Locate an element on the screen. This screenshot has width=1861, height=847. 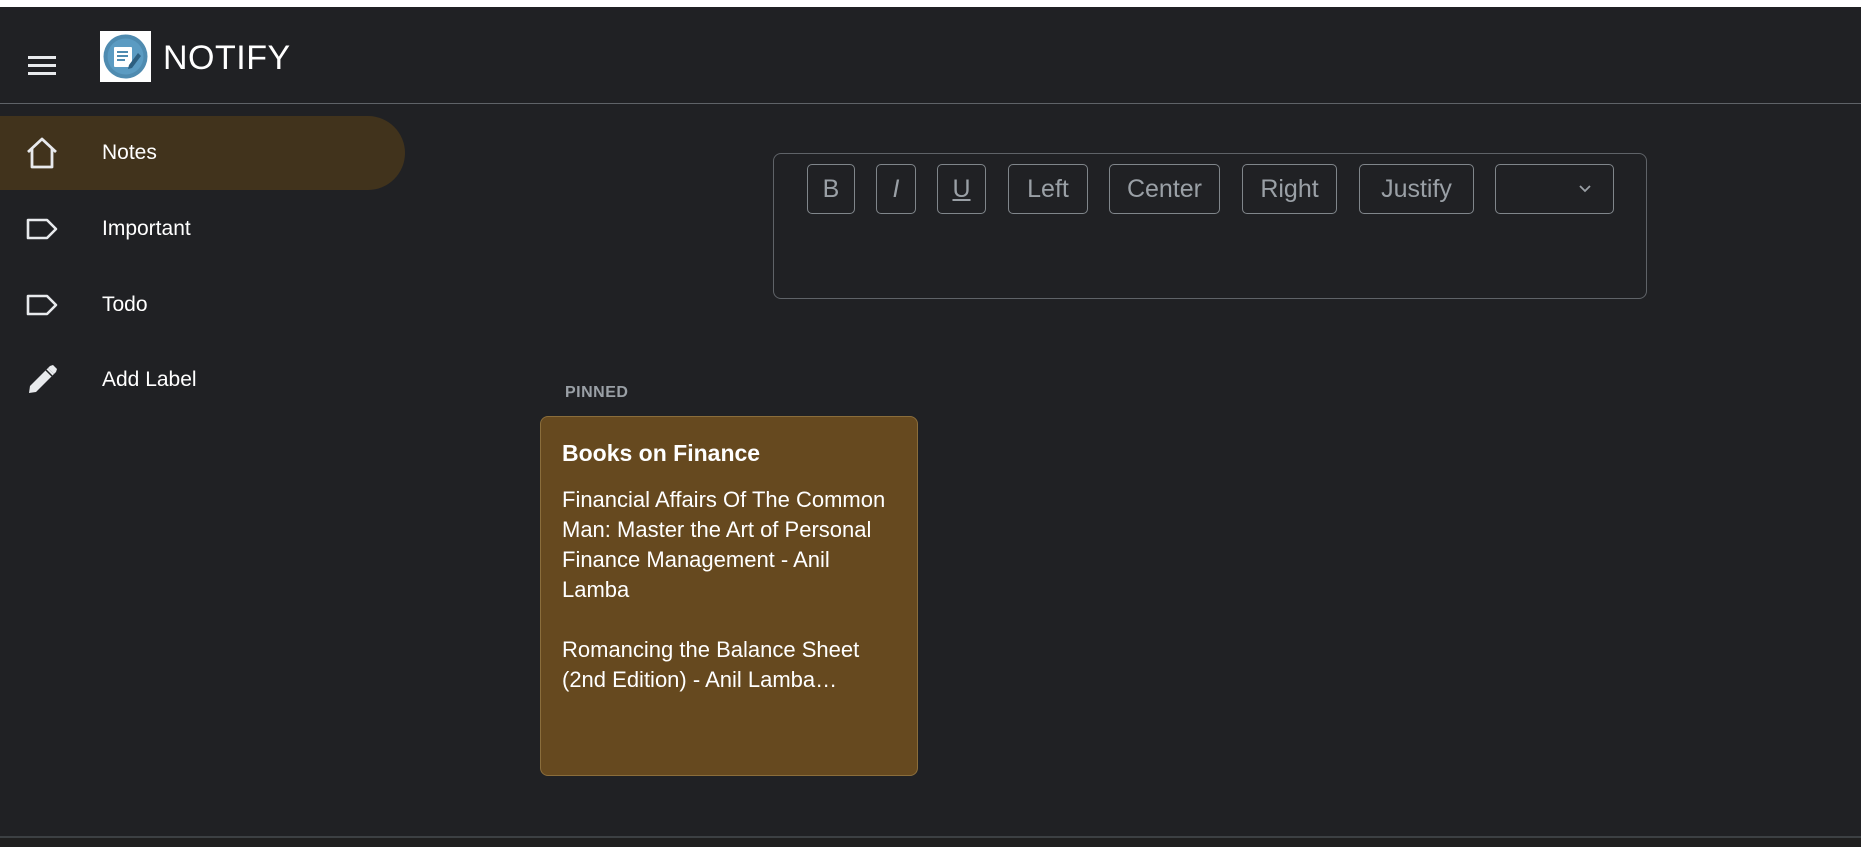
app-header: NOTIFY is located at coordinates (930, 55).